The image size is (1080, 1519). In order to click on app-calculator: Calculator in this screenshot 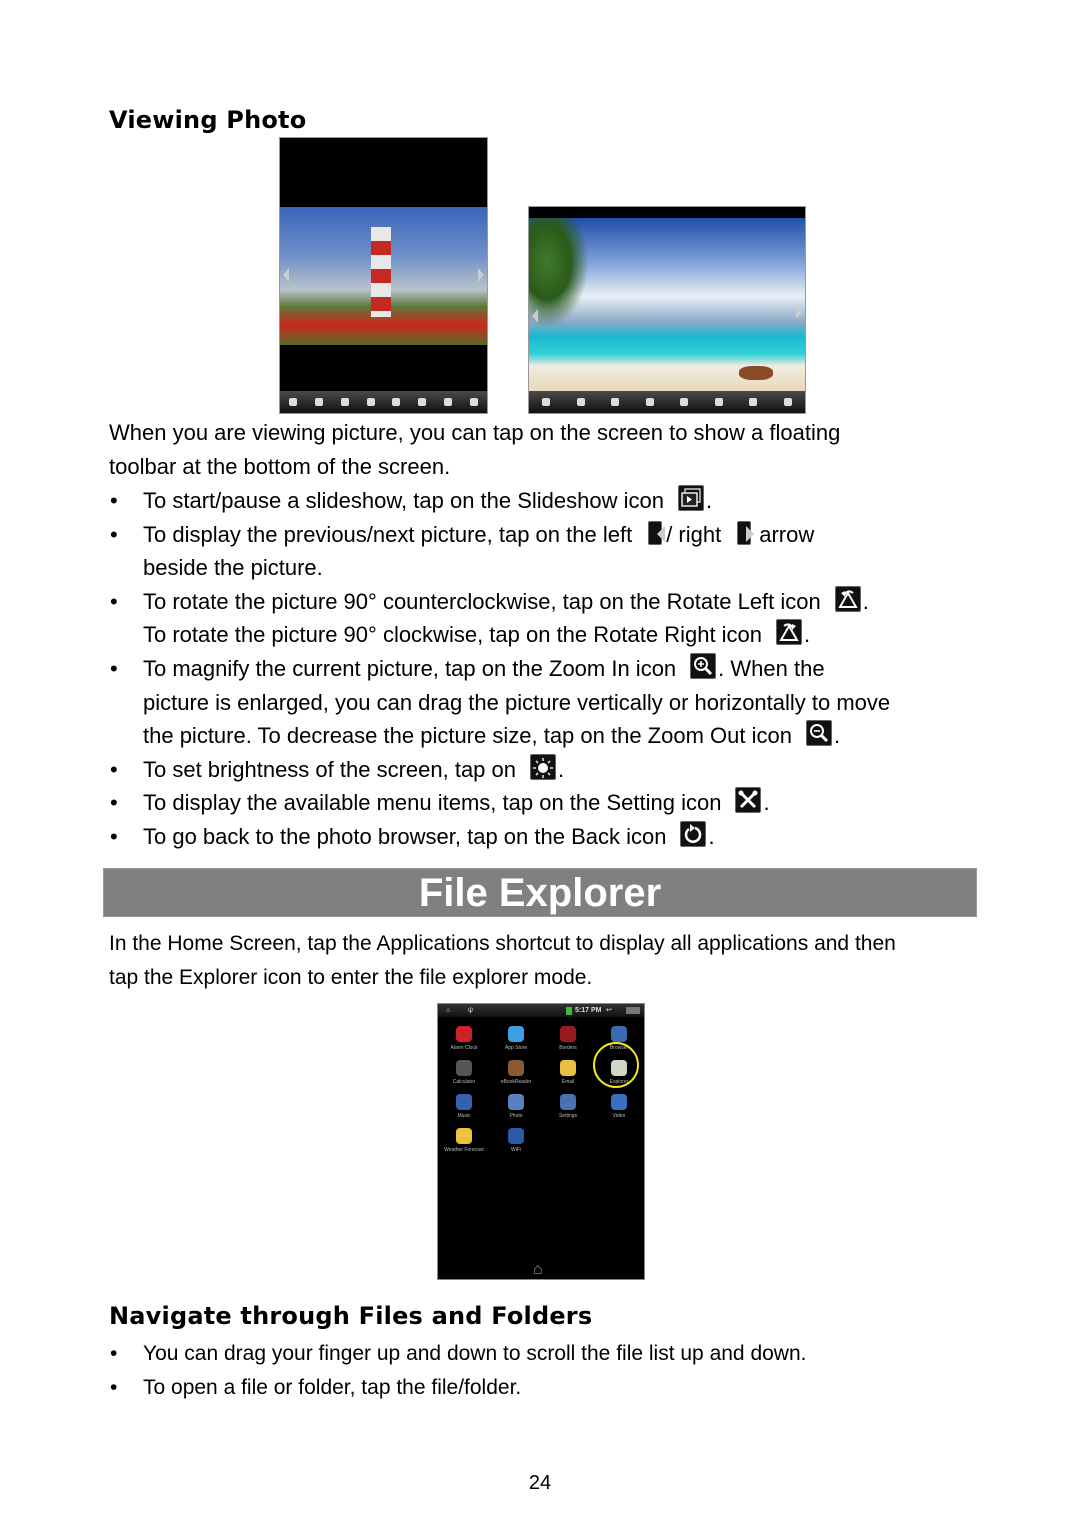, I will do `click(464, 1072)`.